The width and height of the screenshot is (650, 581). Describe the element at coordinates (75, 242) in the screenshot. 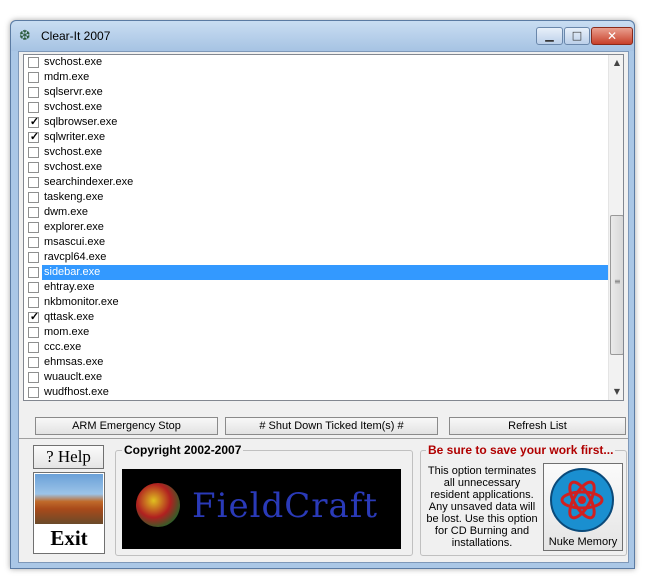

I see `process-name: msascui.exe` at that location.